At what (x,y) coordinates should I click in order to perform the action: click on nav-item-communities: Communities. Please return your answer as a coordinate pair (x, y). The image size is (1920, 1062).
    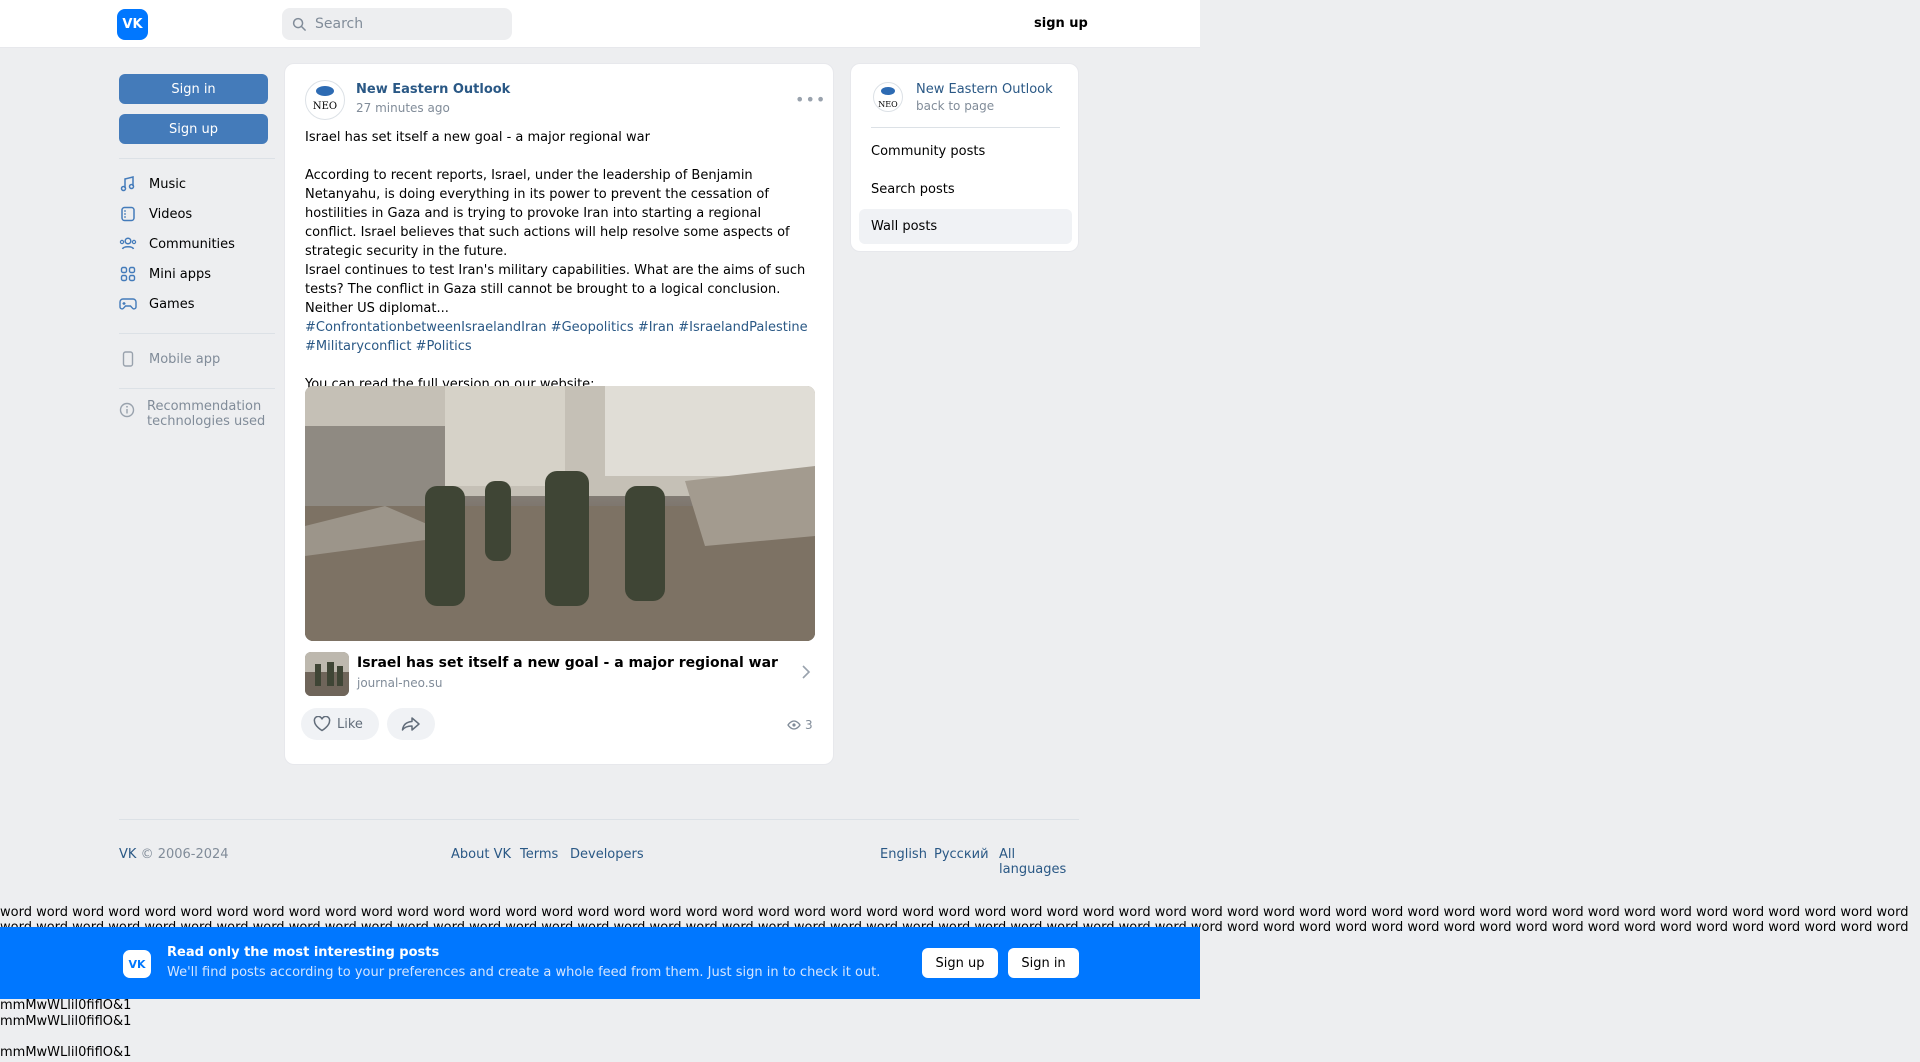
    Looking at the image, I should click on (197, 244).